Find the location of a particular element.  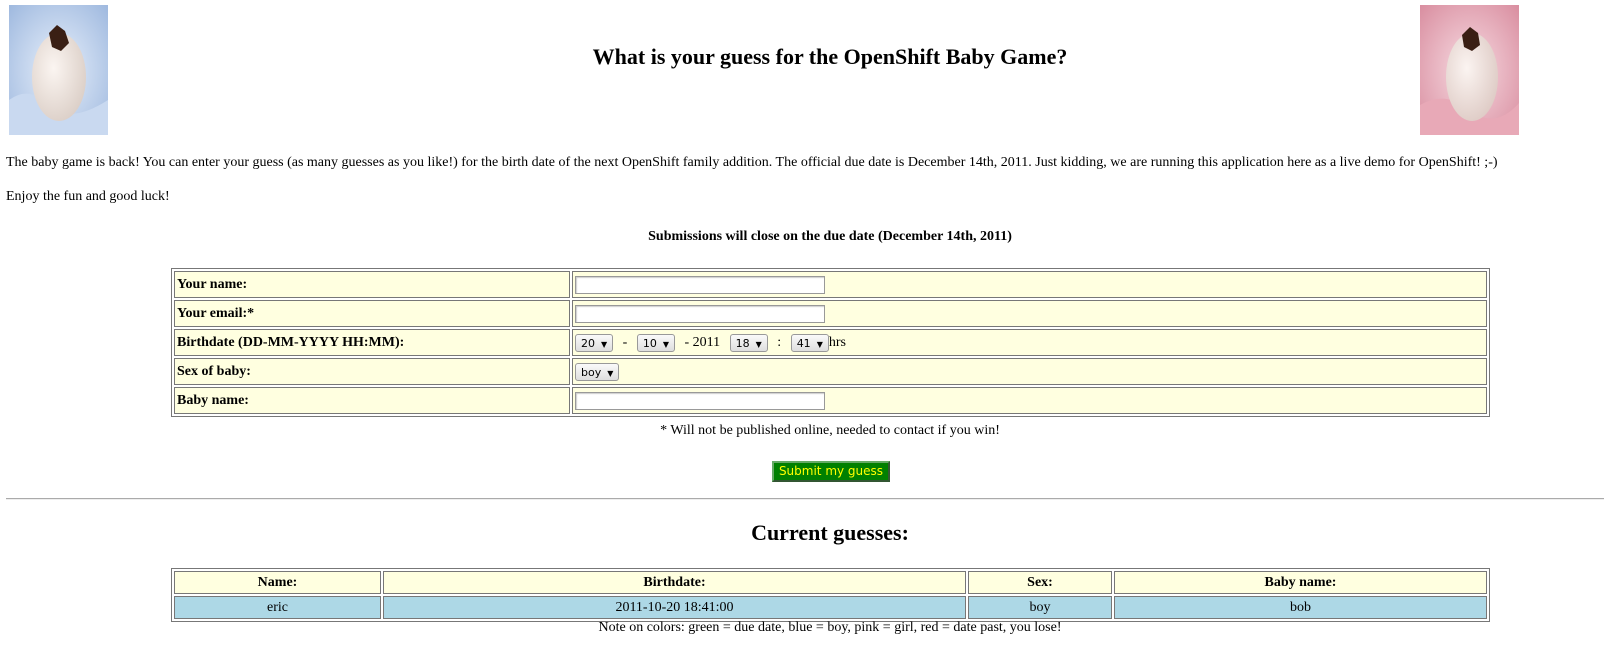

email-cell is located at coordinates (1029, 313).